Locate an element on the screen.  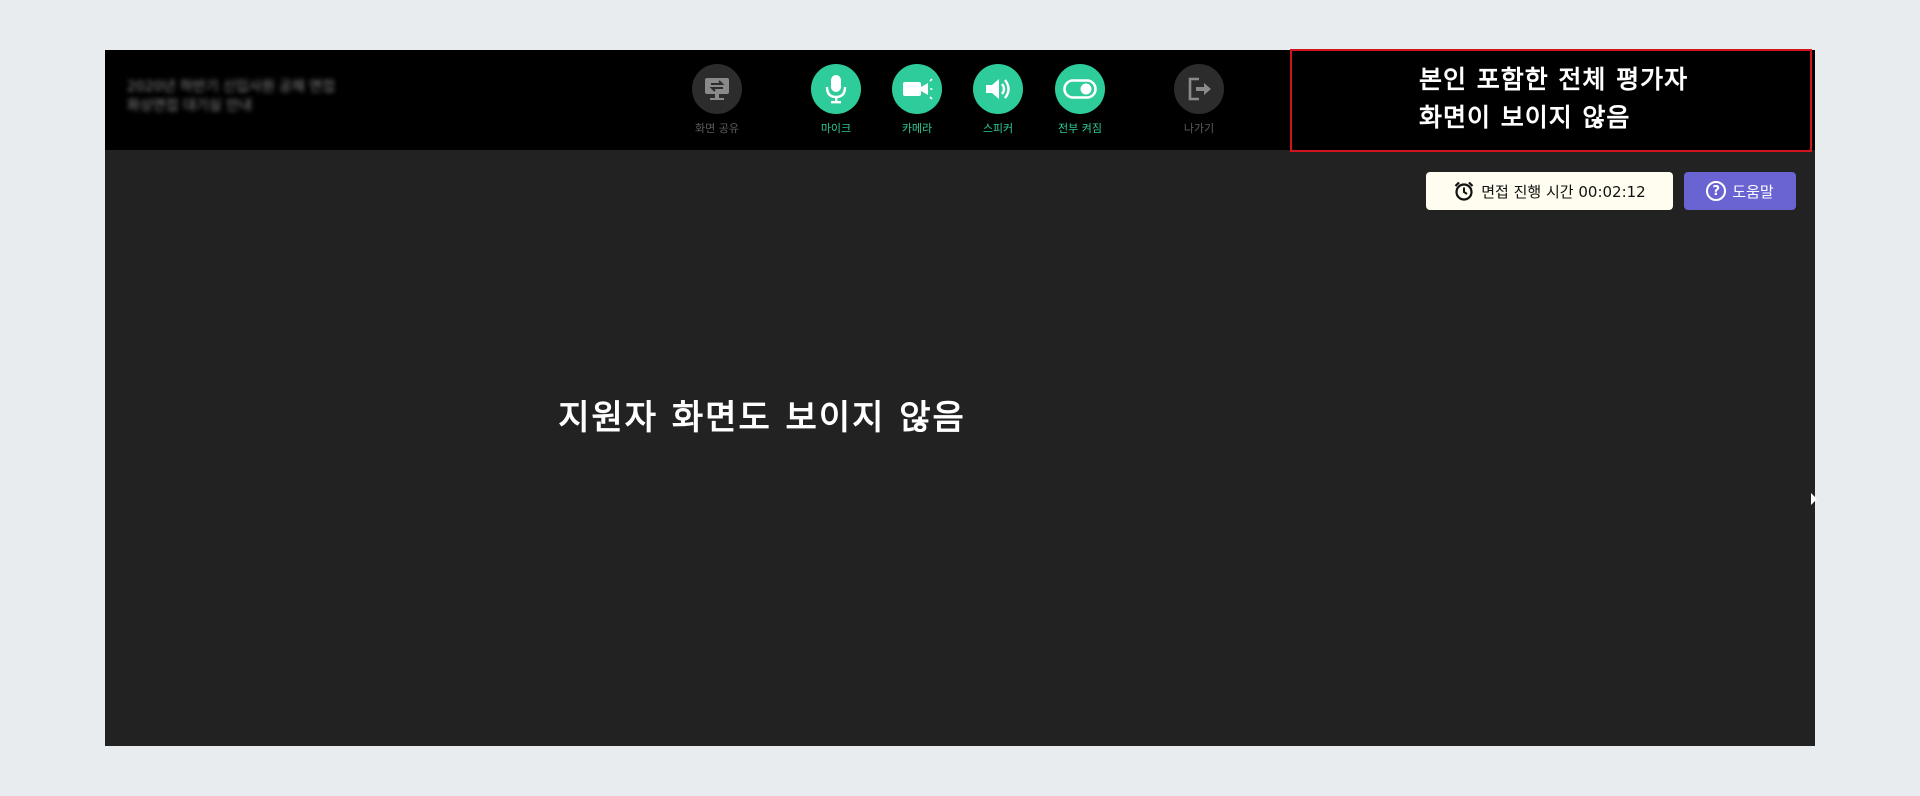
speaker-label: 스피커 is located at coordinates (998, 128).